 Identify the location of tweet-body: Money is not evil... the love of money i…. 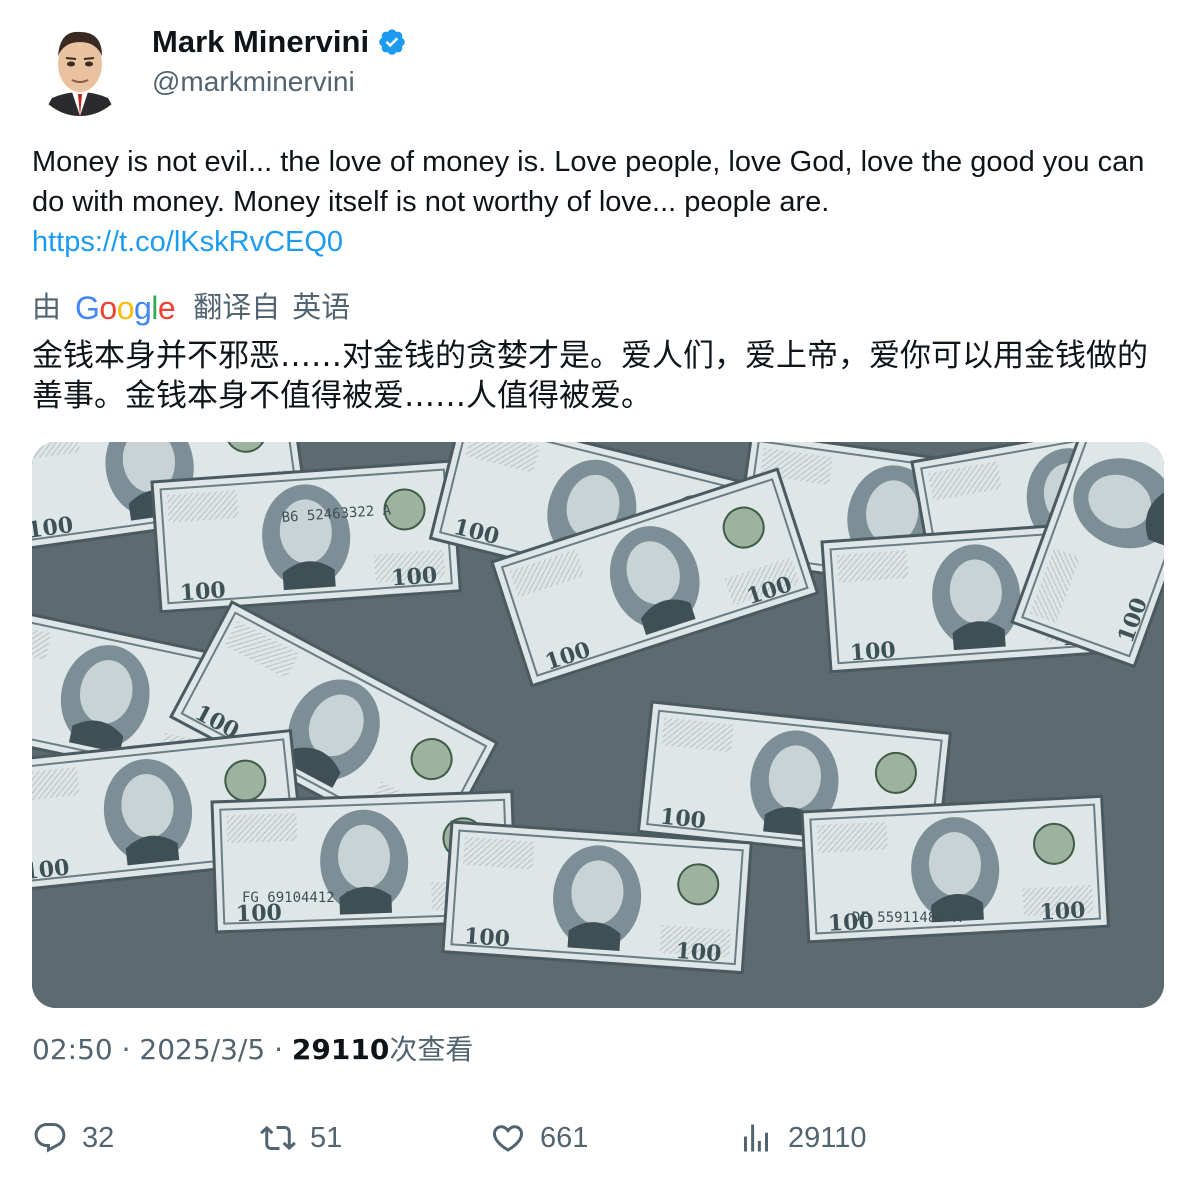
(588, 182).